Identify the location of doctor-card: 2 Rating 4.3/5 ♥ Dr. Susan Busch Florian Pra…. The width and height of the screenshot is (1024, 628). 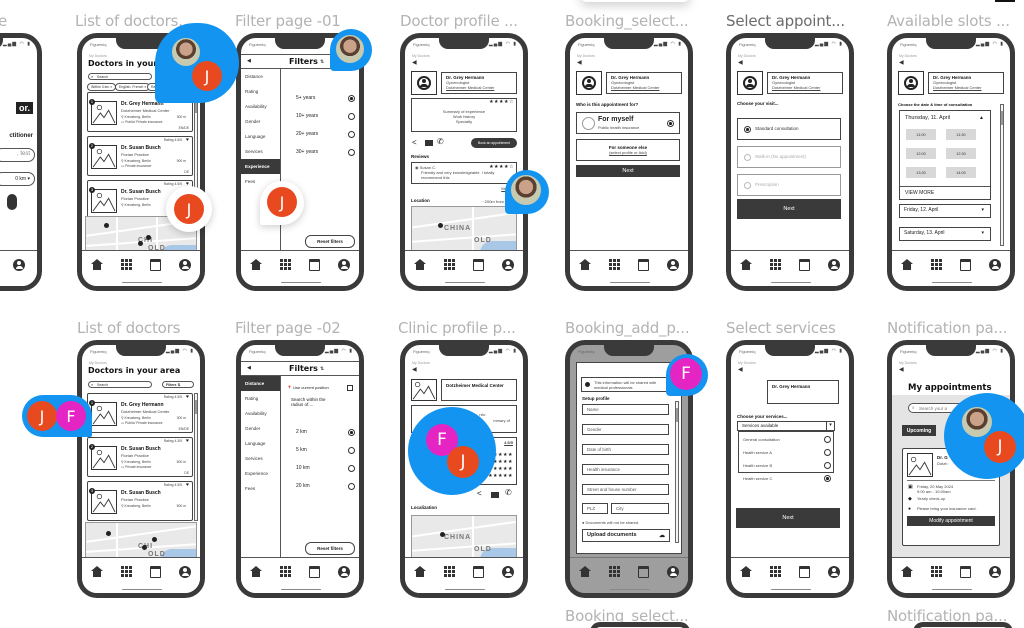
(140, 457).